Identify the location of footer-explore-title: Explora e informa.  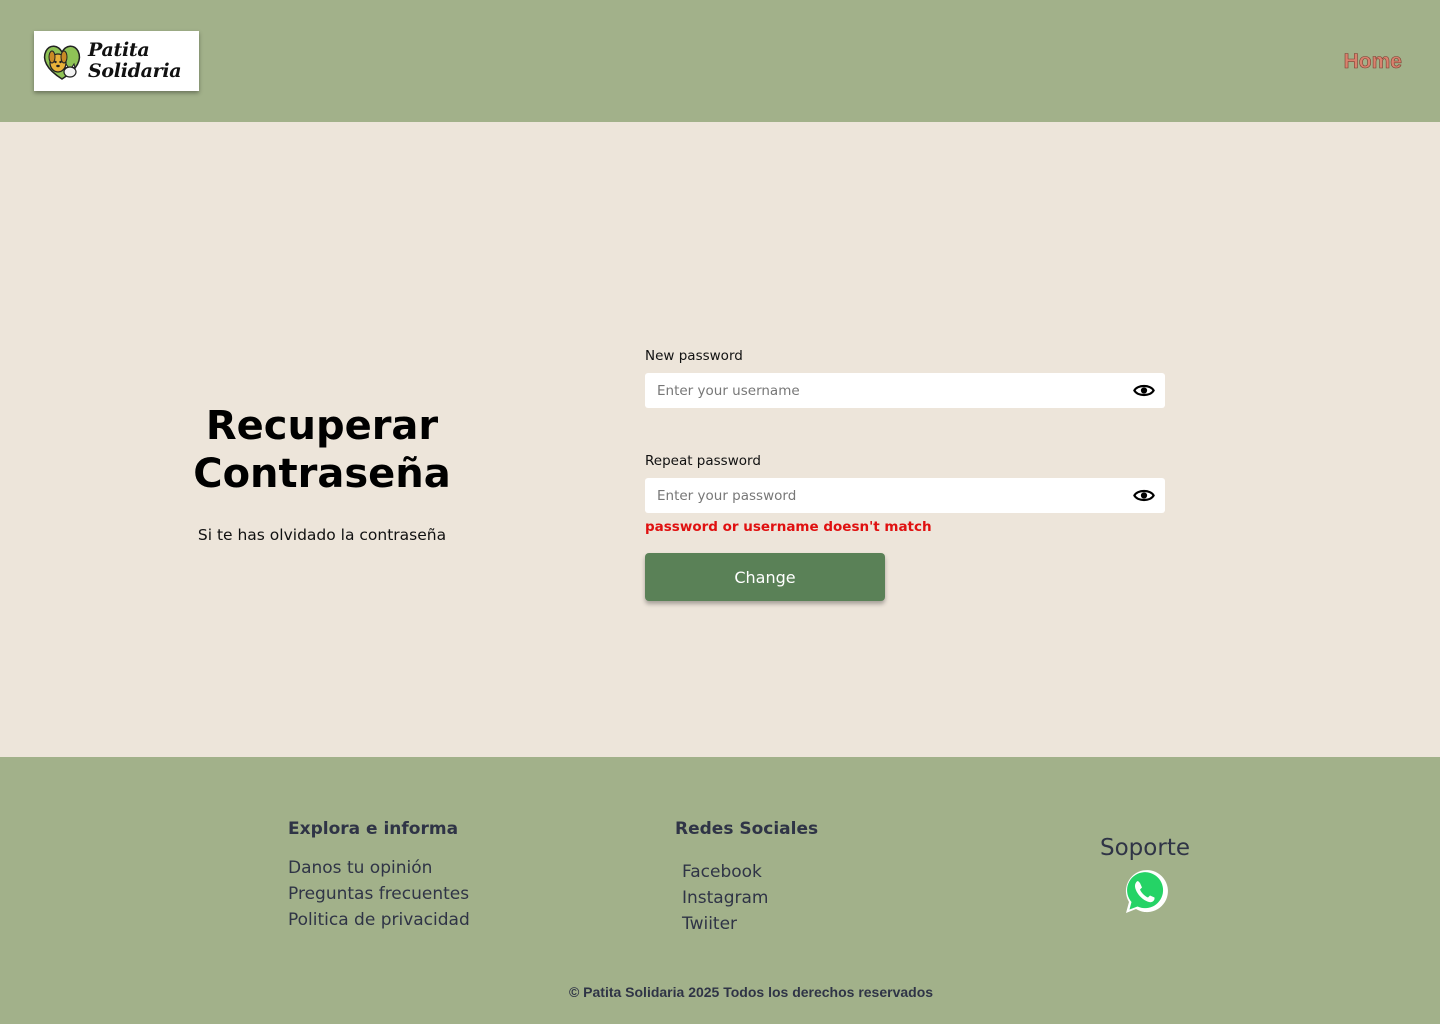
(373, 829).